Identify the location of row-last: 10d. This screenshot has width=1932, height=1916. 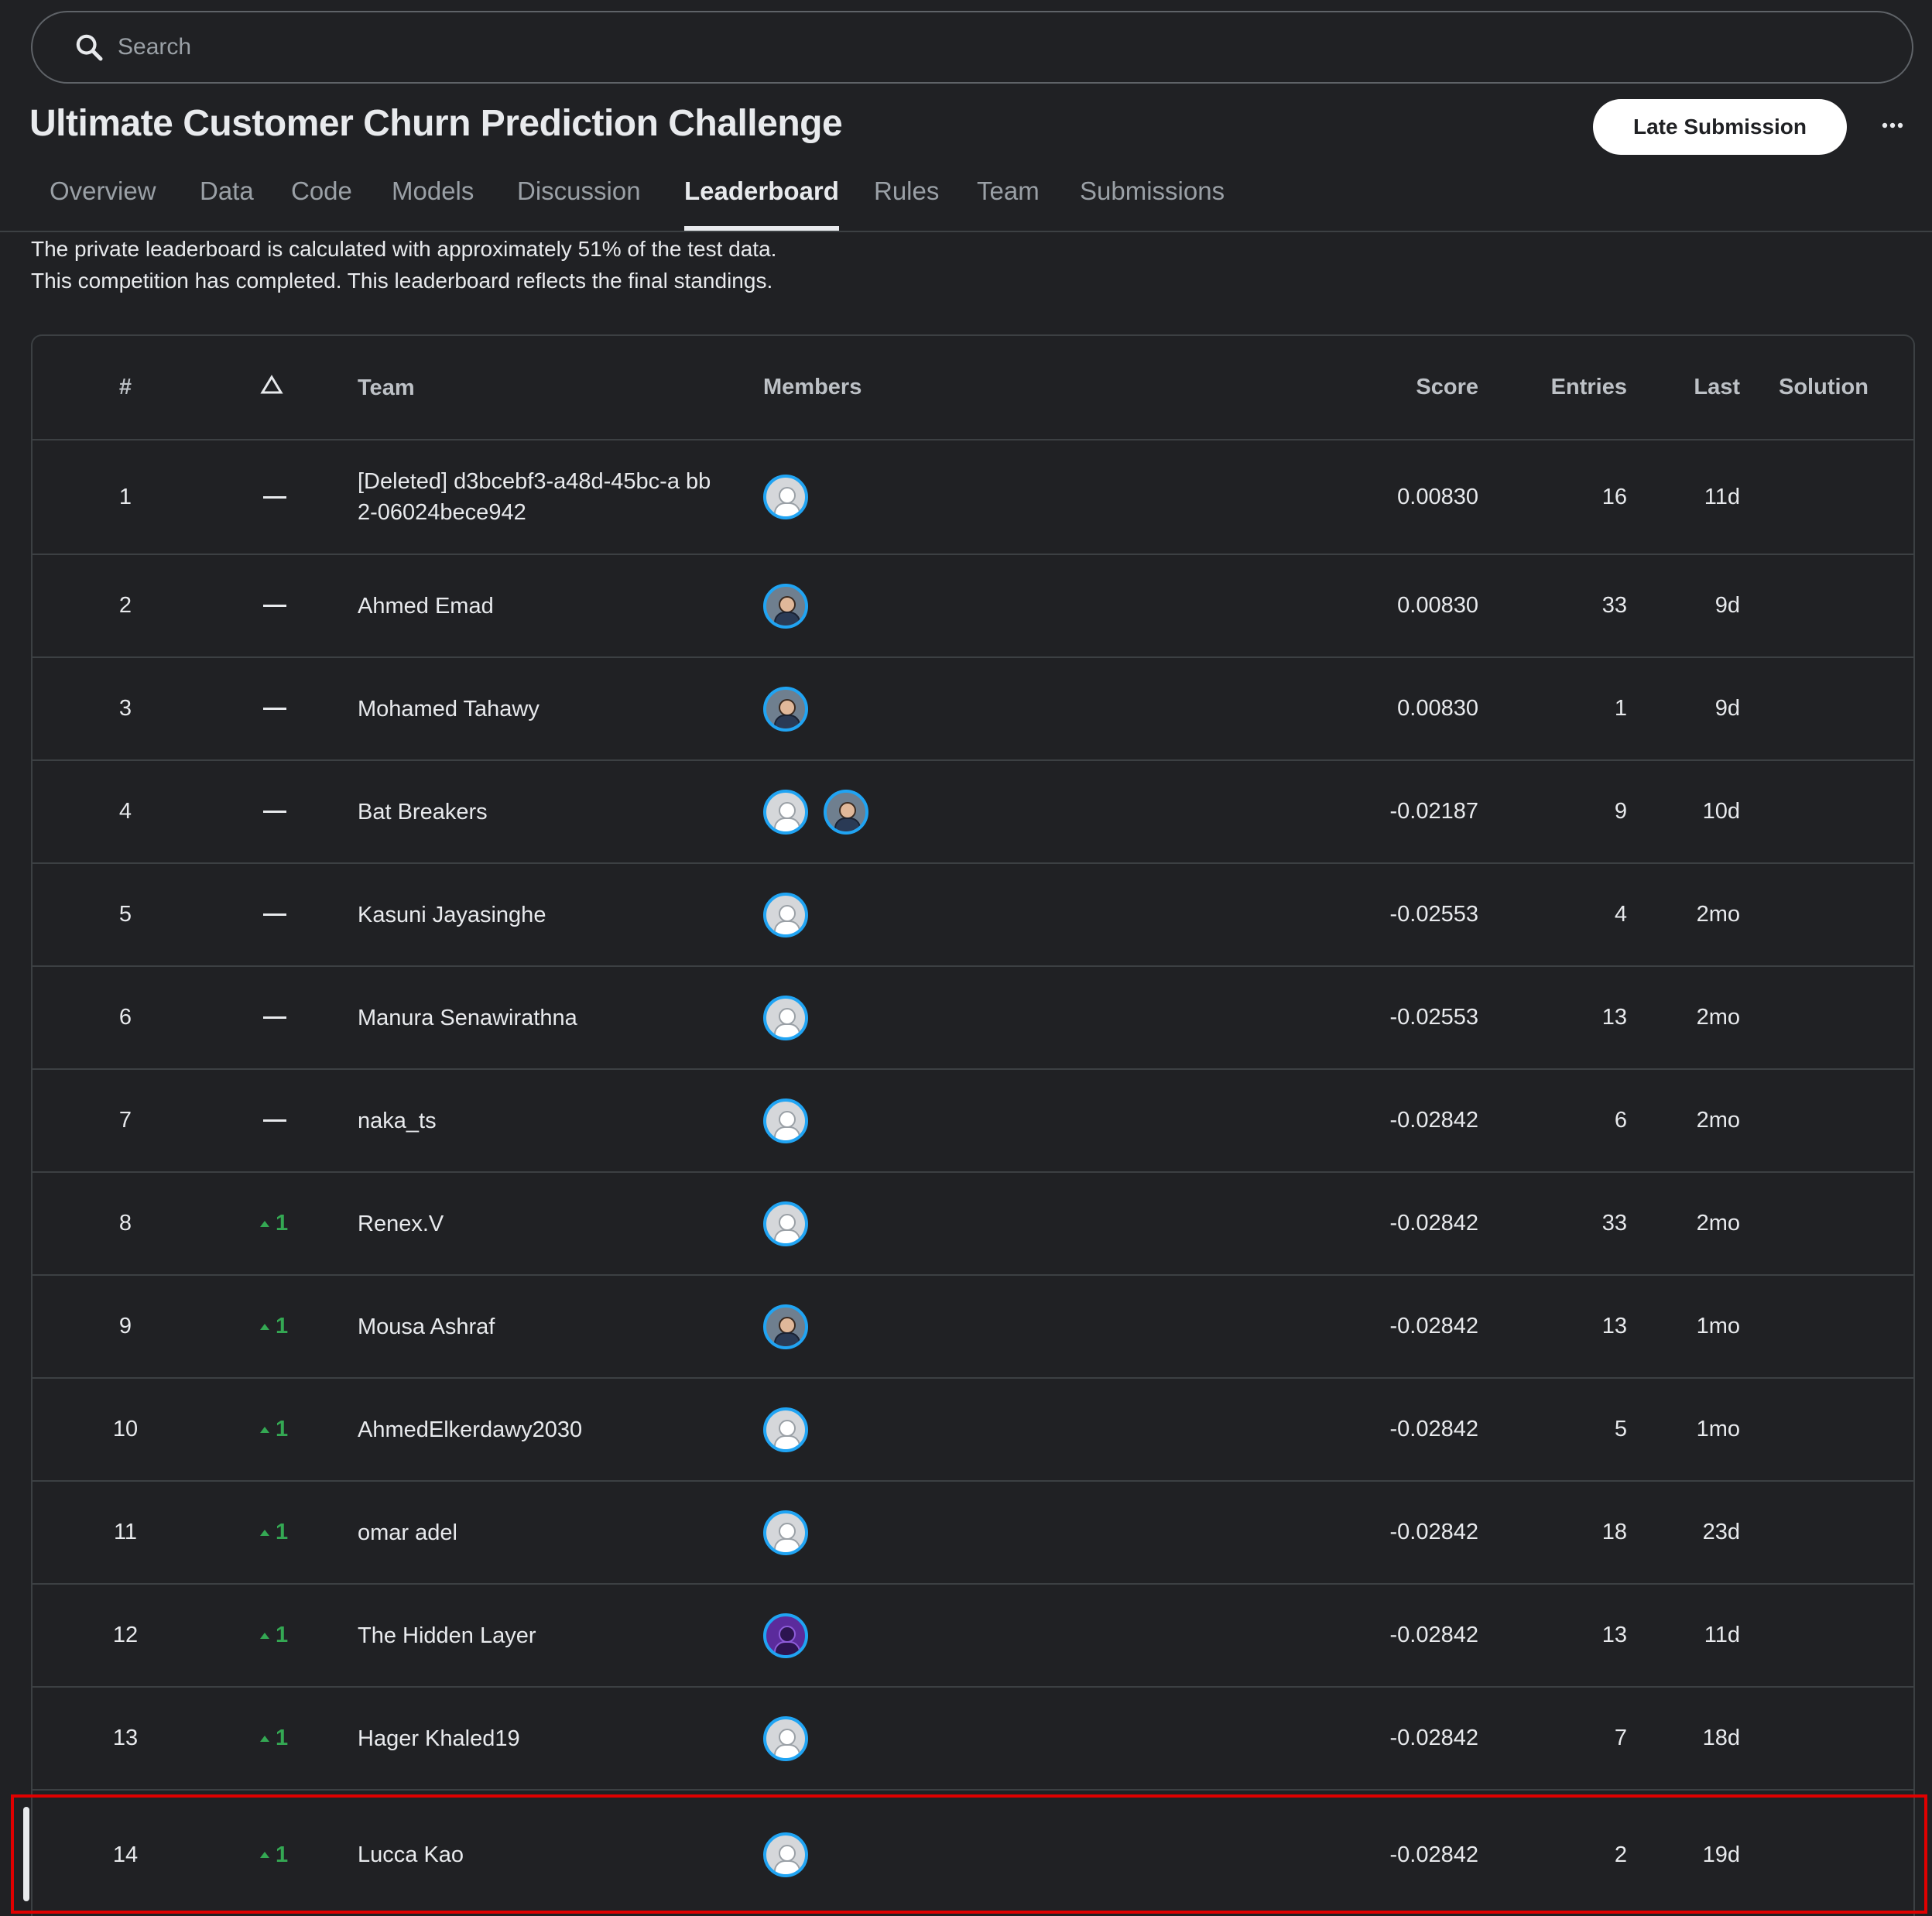
(1721, 811).